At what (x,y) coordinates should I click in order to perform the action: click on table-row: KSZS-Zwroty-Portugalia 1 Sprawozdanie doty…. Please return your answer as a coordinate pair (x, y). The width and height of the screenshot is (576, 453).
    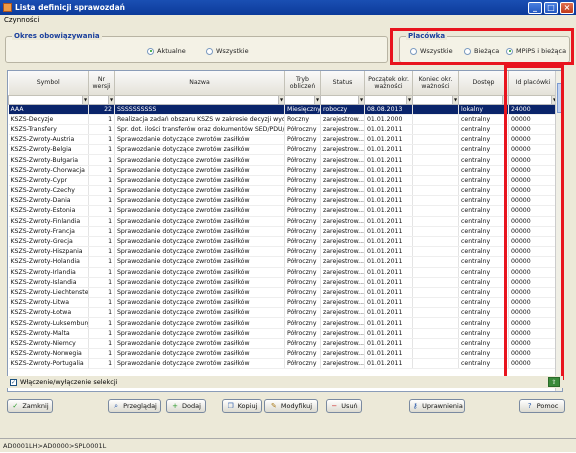
    Looking at the image, I should click on (283, 364).